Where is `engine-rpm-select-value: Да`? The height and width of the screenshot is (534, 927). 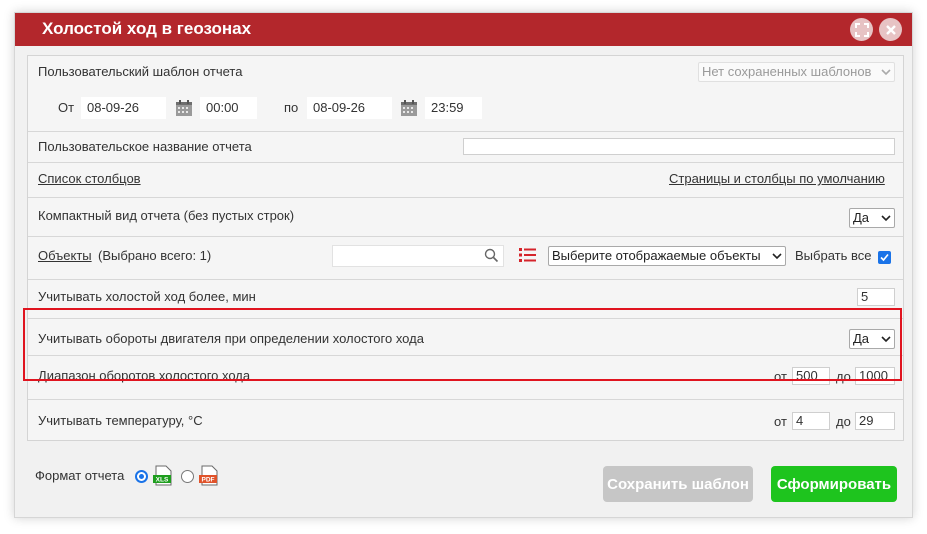 engine-rpm-select-value: Да is located at coordinates (861, 338).